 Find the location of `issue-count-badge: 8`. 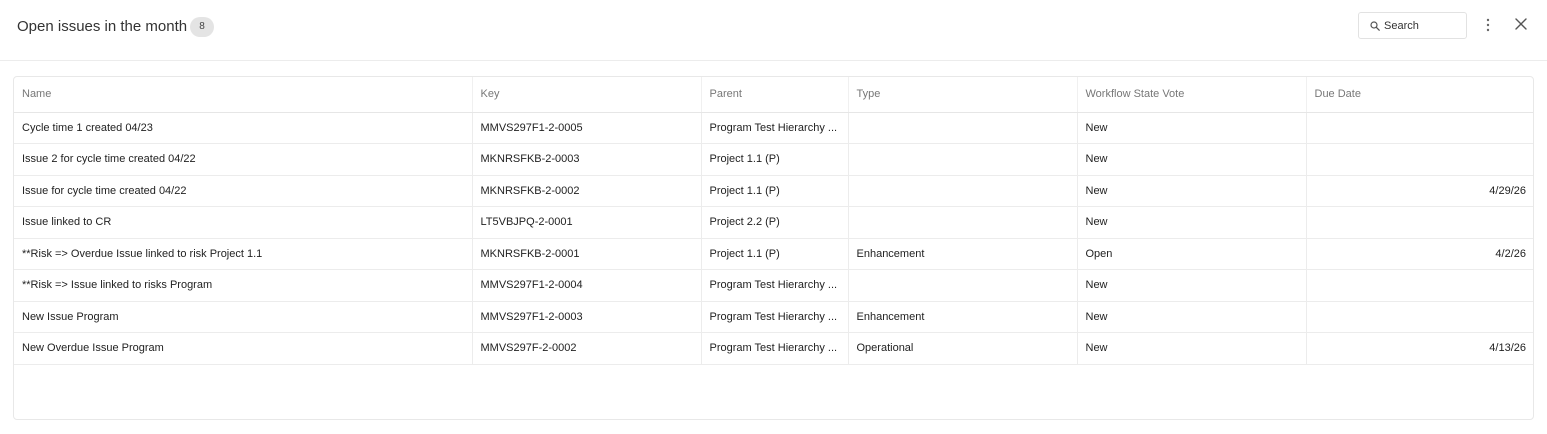

issue-count-badge: 8 is located at coordinates (202, 27).